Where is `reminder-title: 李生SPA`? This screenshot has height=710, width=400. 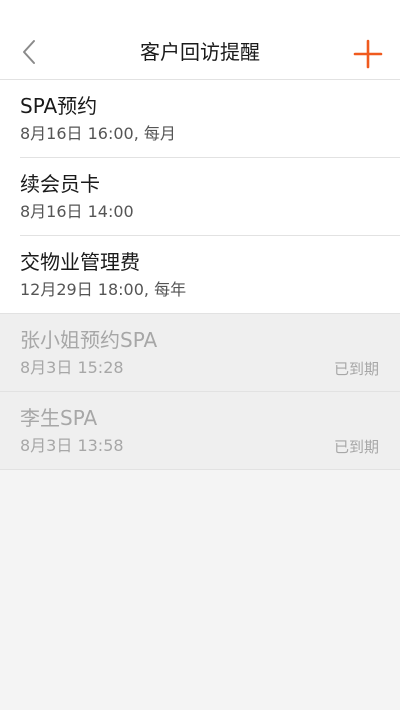 reminder-title: 李生SPA is located at coordinates (59, 418).